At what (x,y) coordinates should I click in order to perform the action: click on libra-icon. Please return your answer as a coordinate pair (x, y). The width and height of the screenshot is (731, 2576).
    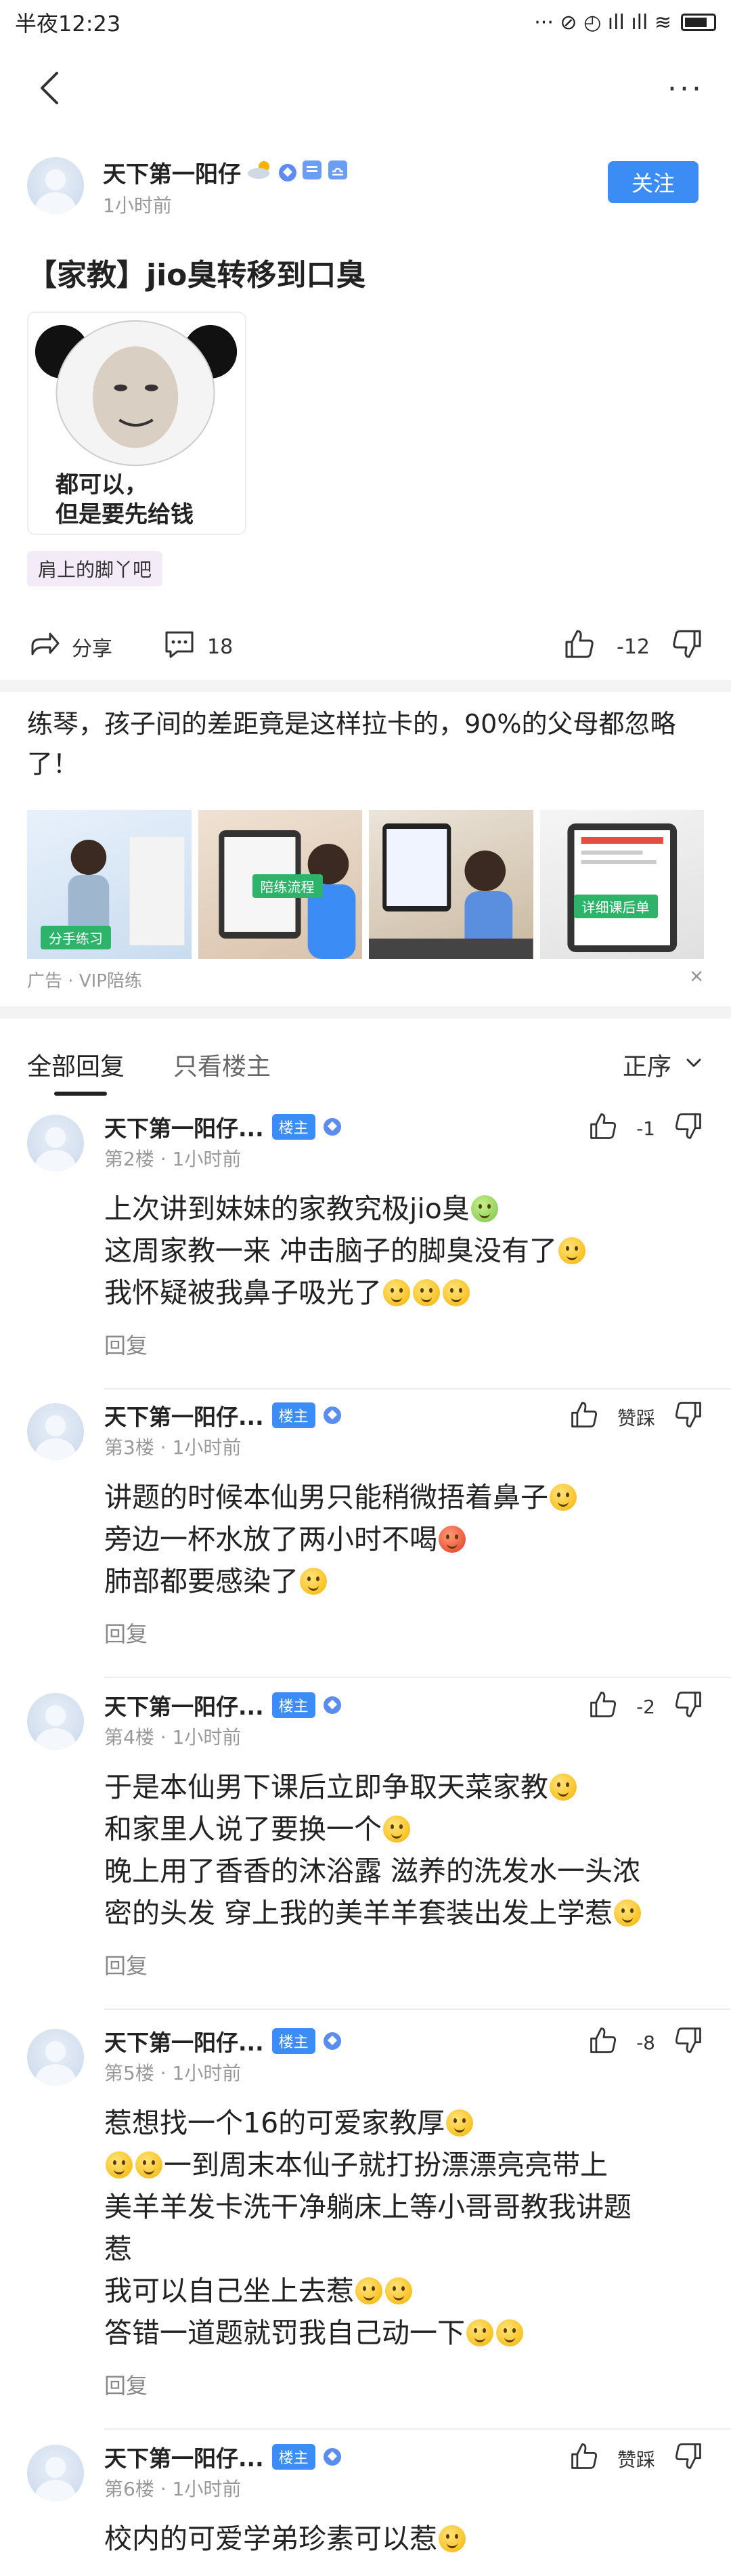
    Looking at the image, I should click on (338, 172).